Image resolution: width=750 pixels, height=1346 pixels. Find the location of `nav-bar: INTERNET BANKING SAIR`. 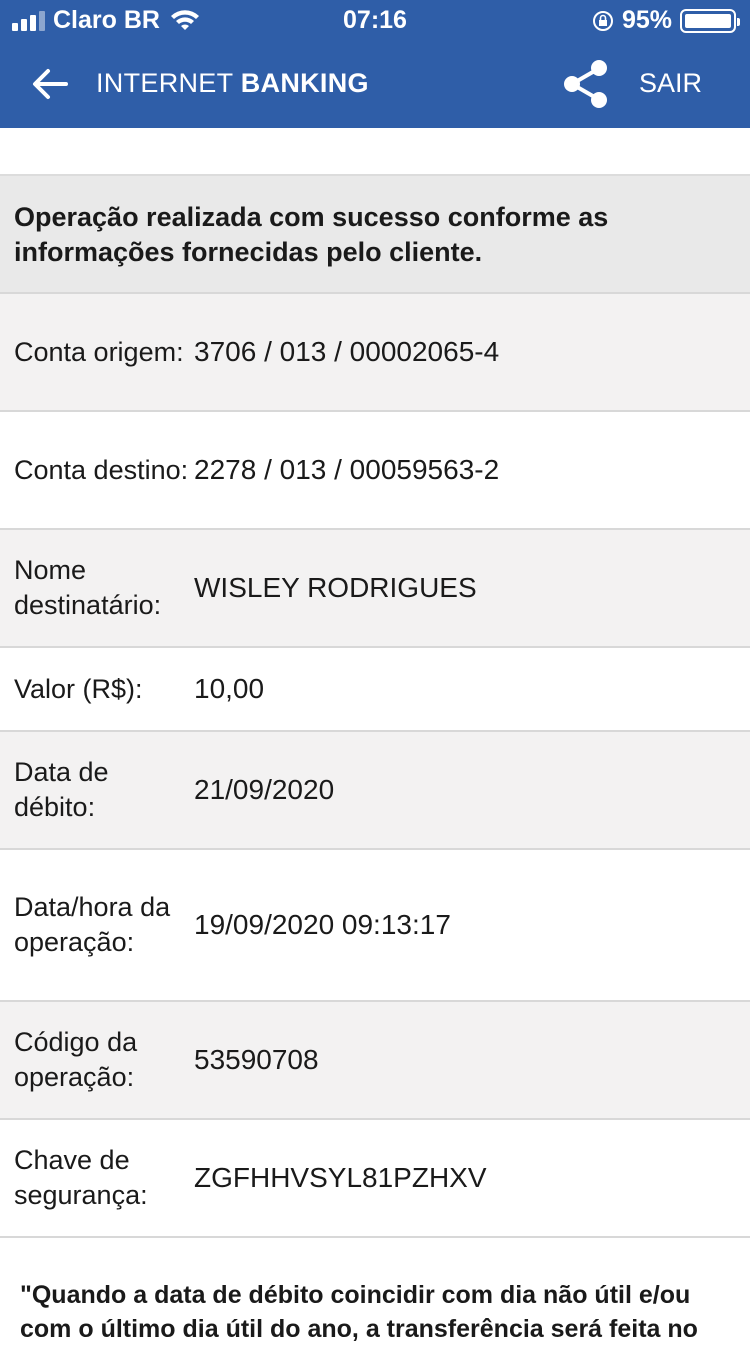

nav-bar: INTERNET BANKING SAIR is located at coordinates (375, 84).